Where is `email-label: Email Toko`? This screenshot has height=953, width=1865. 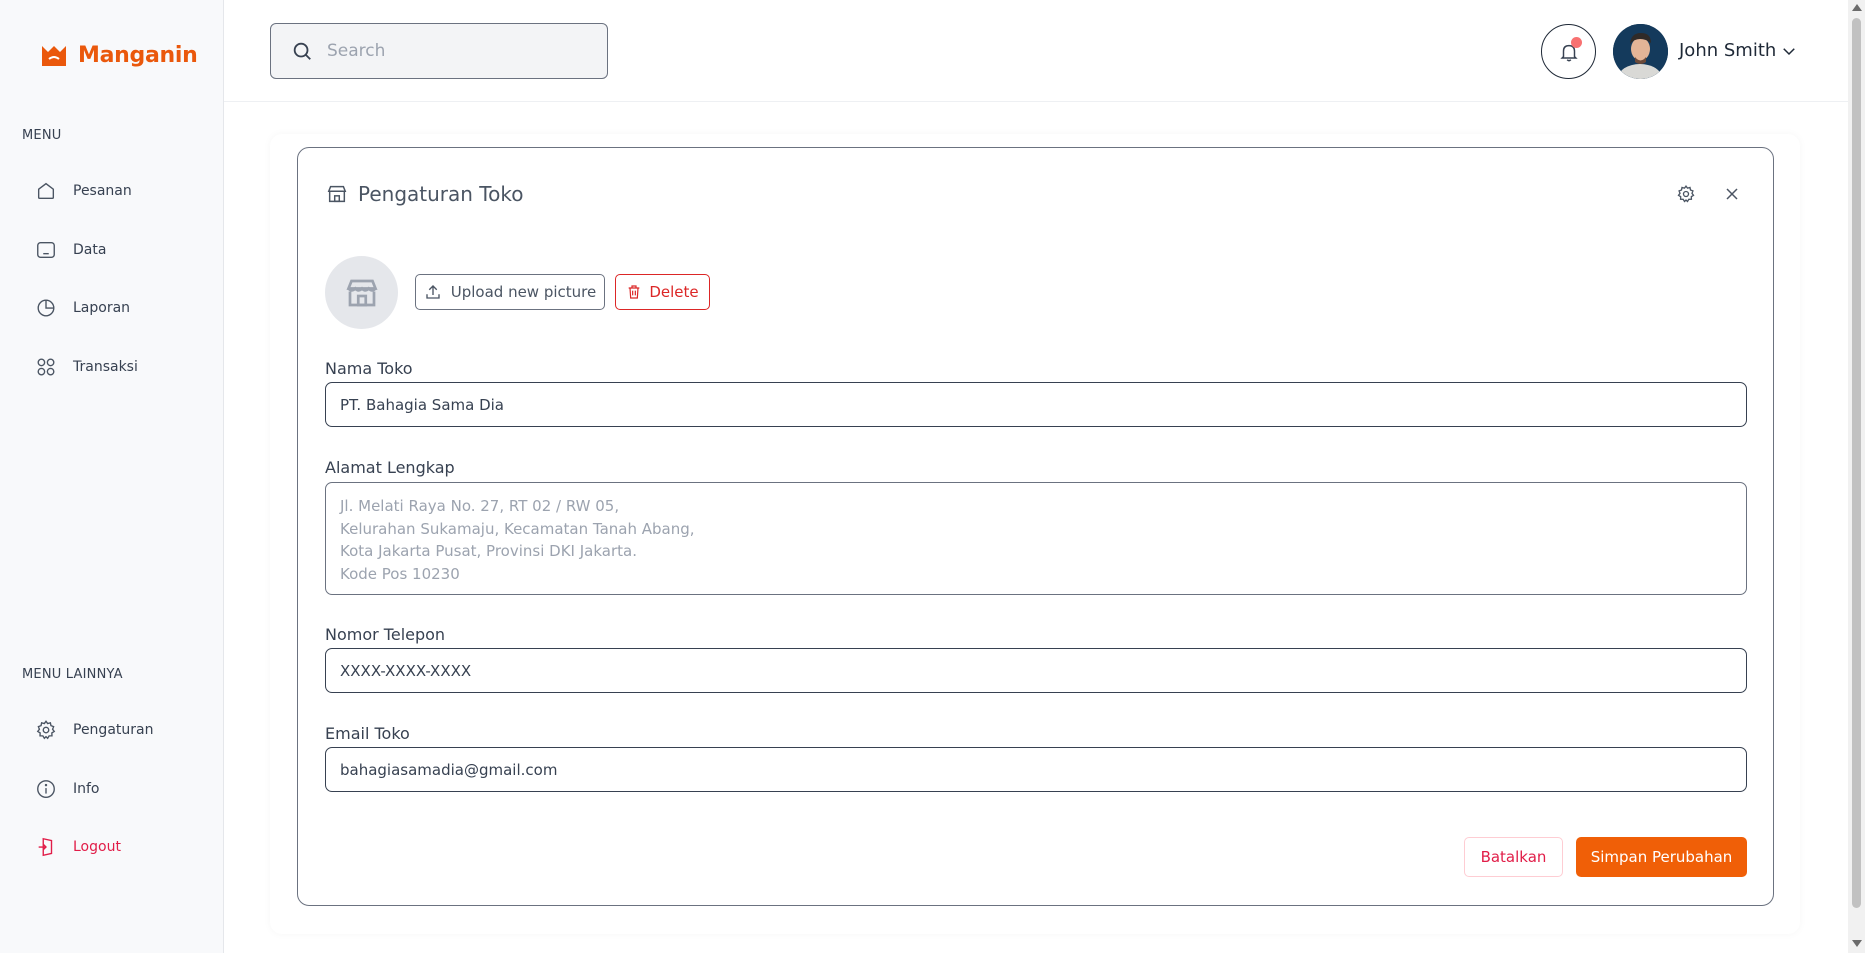
email-label: Email Toko is located at coordinates (367, 733).